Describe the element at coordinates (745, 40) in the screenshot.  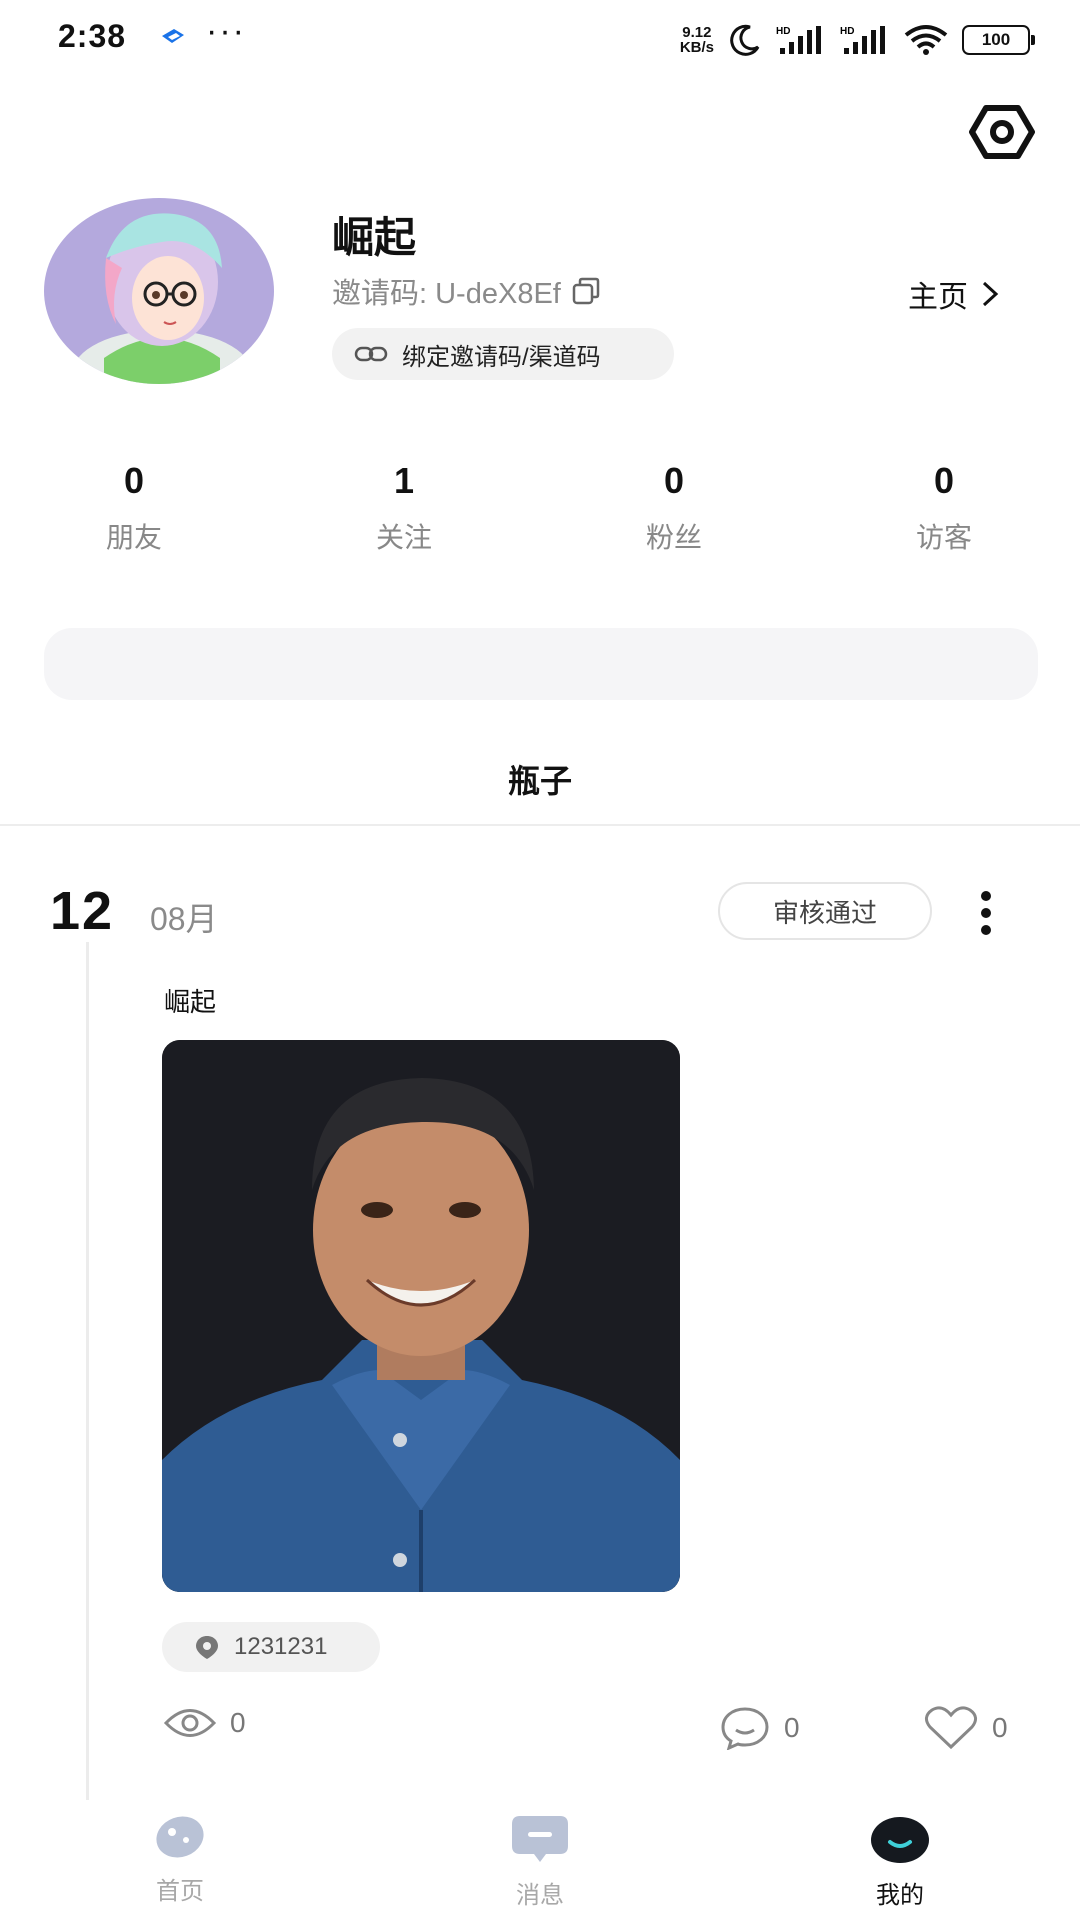
I see `moon-icon` at that location.